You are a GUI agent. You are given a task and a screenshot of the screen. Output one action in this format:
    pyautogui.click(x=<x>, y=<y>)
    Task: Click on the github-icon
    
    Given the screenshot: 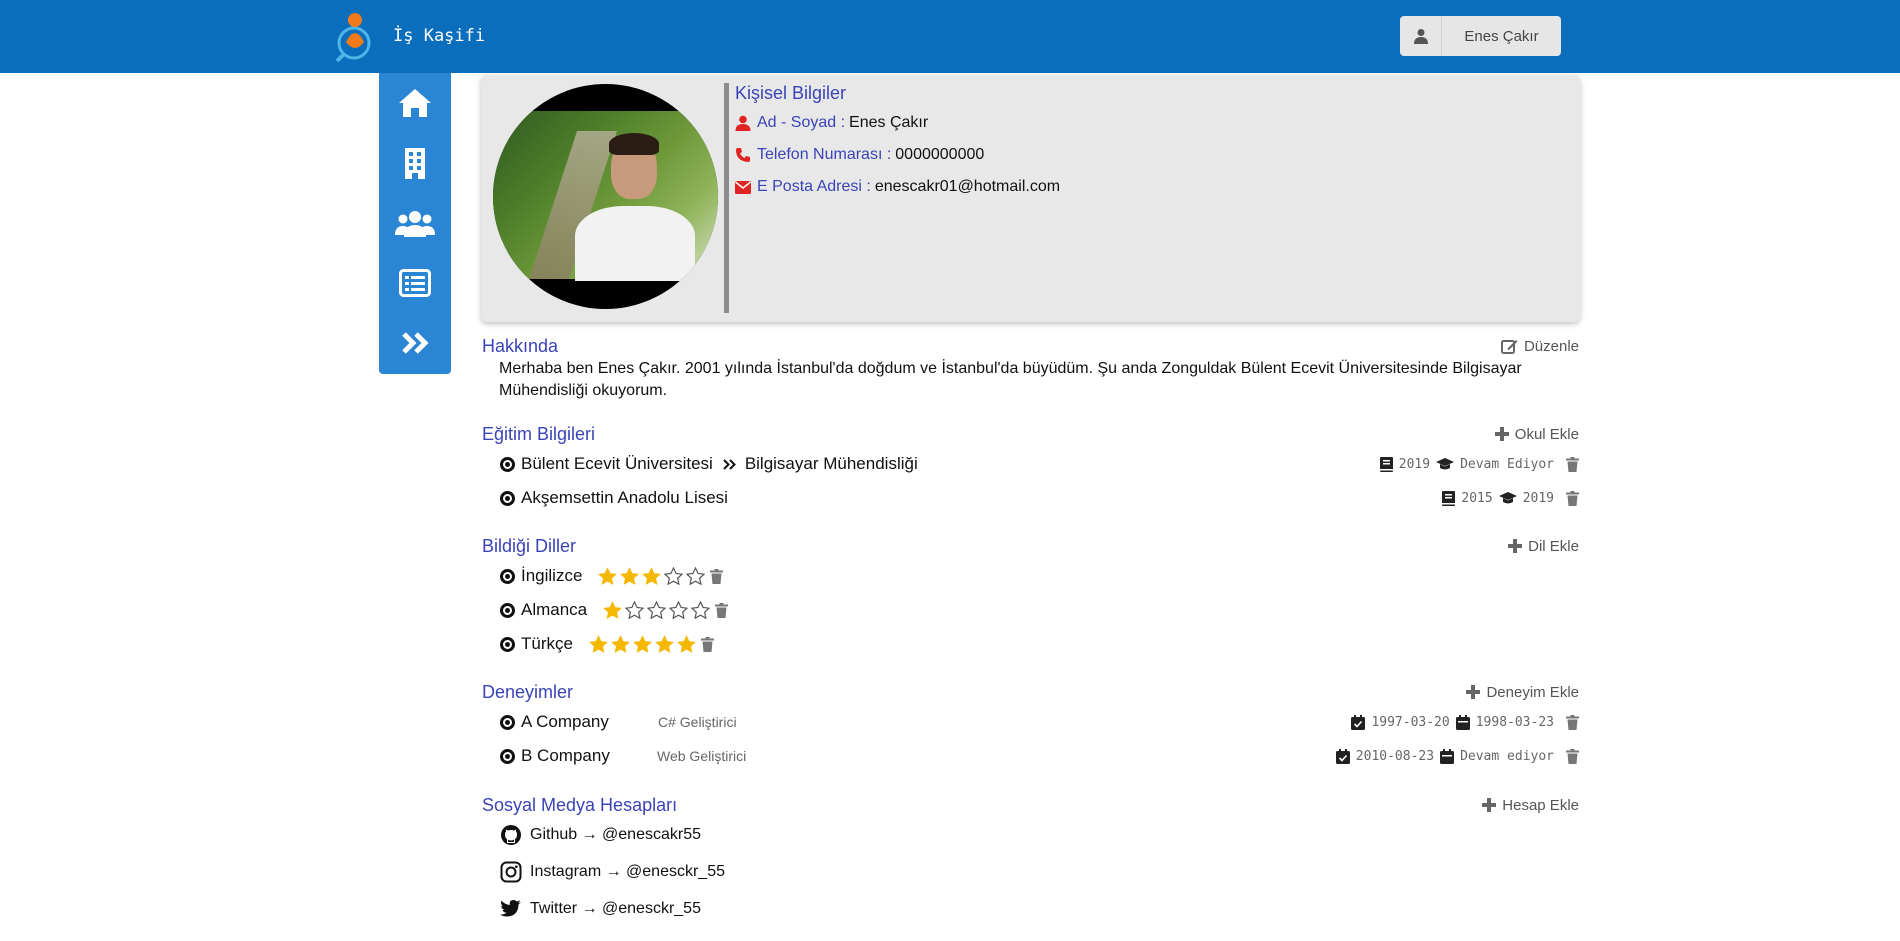 What is the action you would take?
    pyautogui.click(x=511, y=834)
    